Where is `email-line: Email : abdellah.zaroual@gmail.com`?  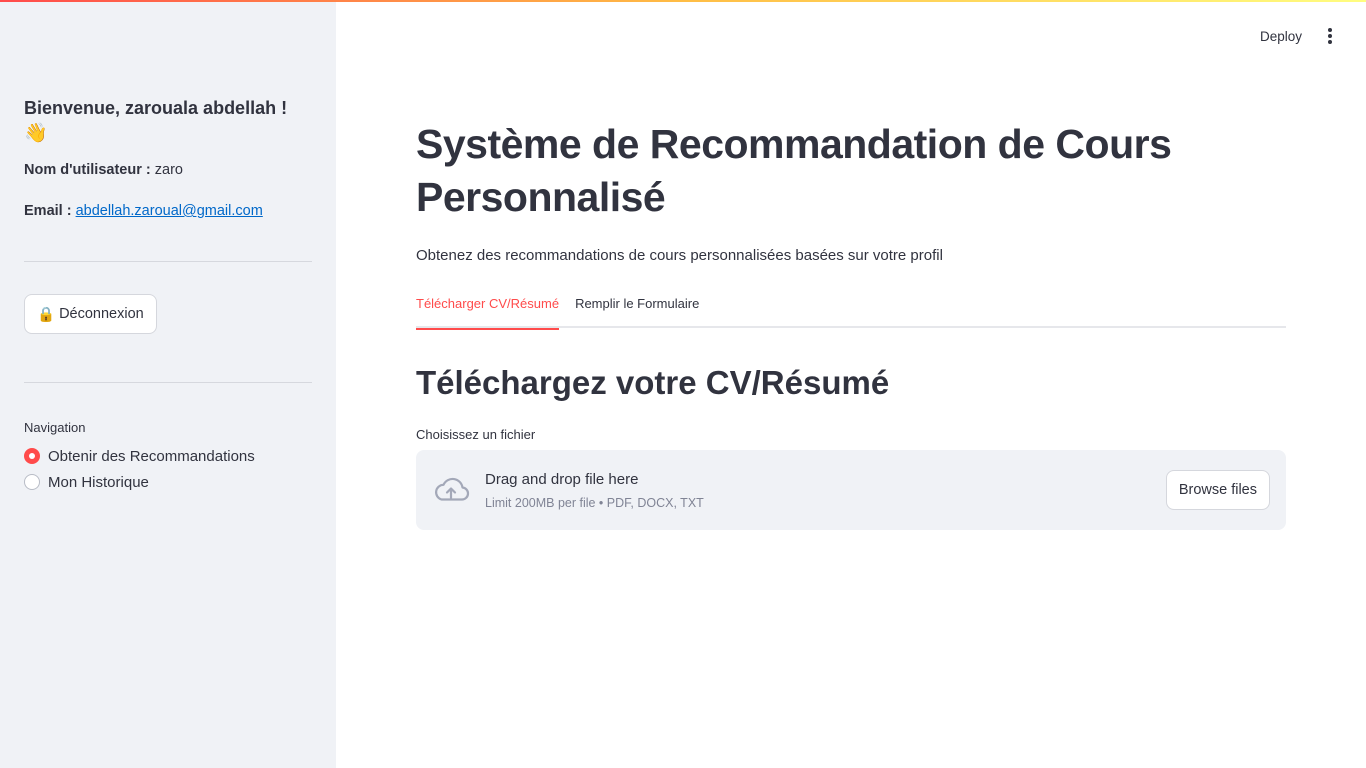
email-line: Email : abdellah.zaroual@gmail.com is located at coordinates (168, 211).